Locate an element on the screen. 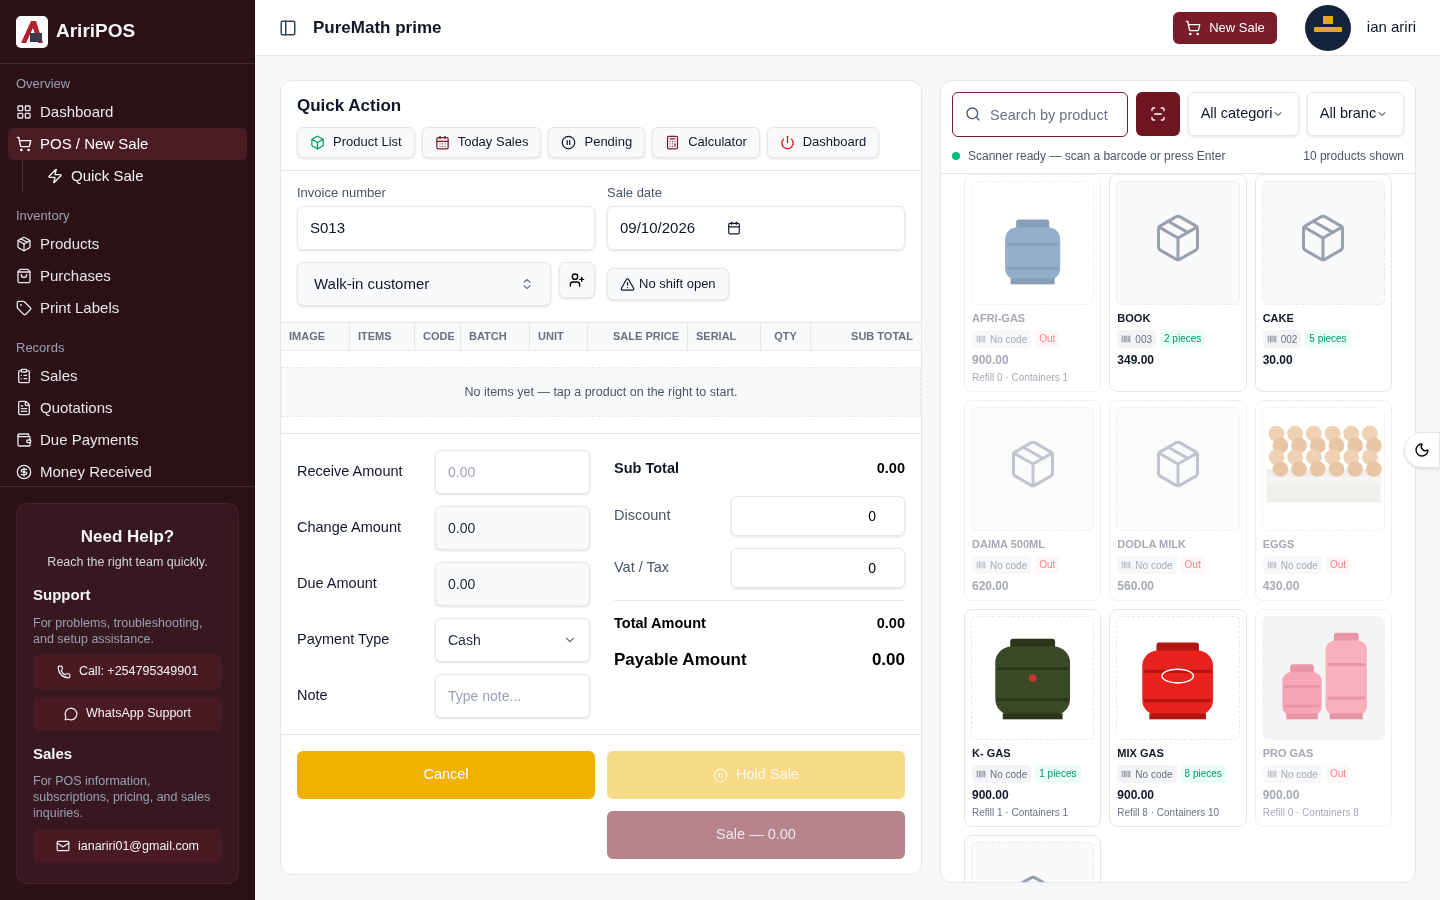 Image resolution: width=1440 pixels, height=900 pixels. product-name: MIX GAS is located at coordinates (1141, 753).